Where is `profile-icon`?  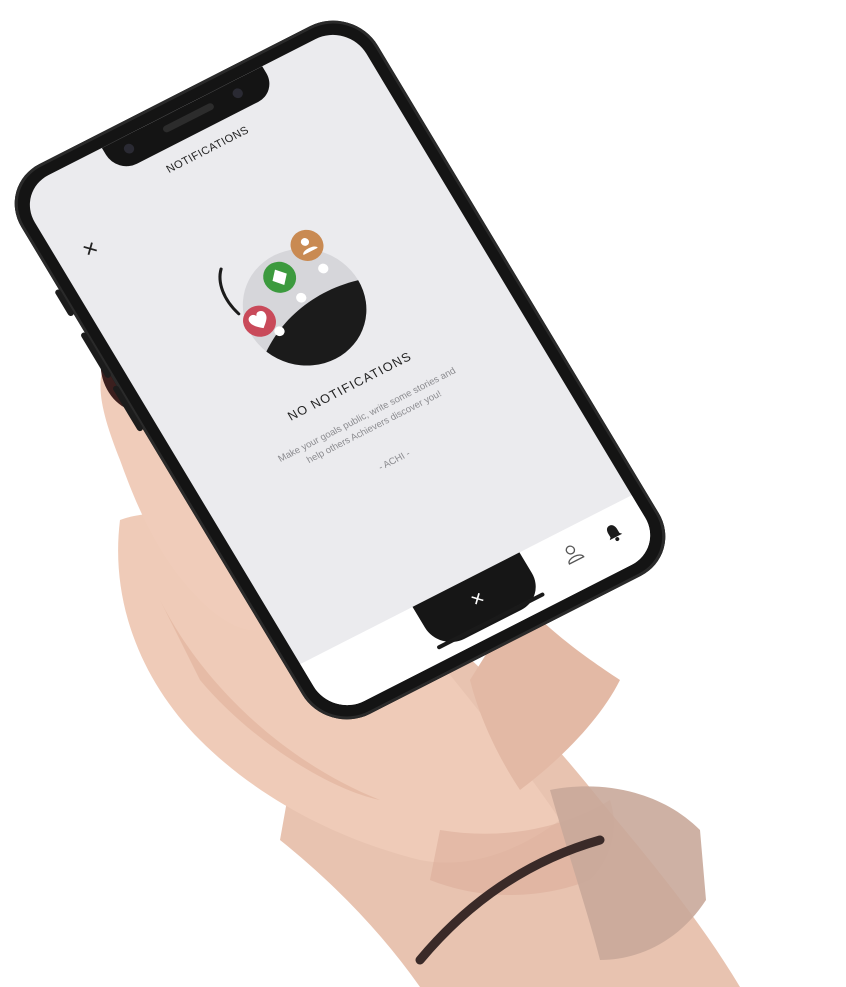 profile-icon is located at coordinates (575, 555).